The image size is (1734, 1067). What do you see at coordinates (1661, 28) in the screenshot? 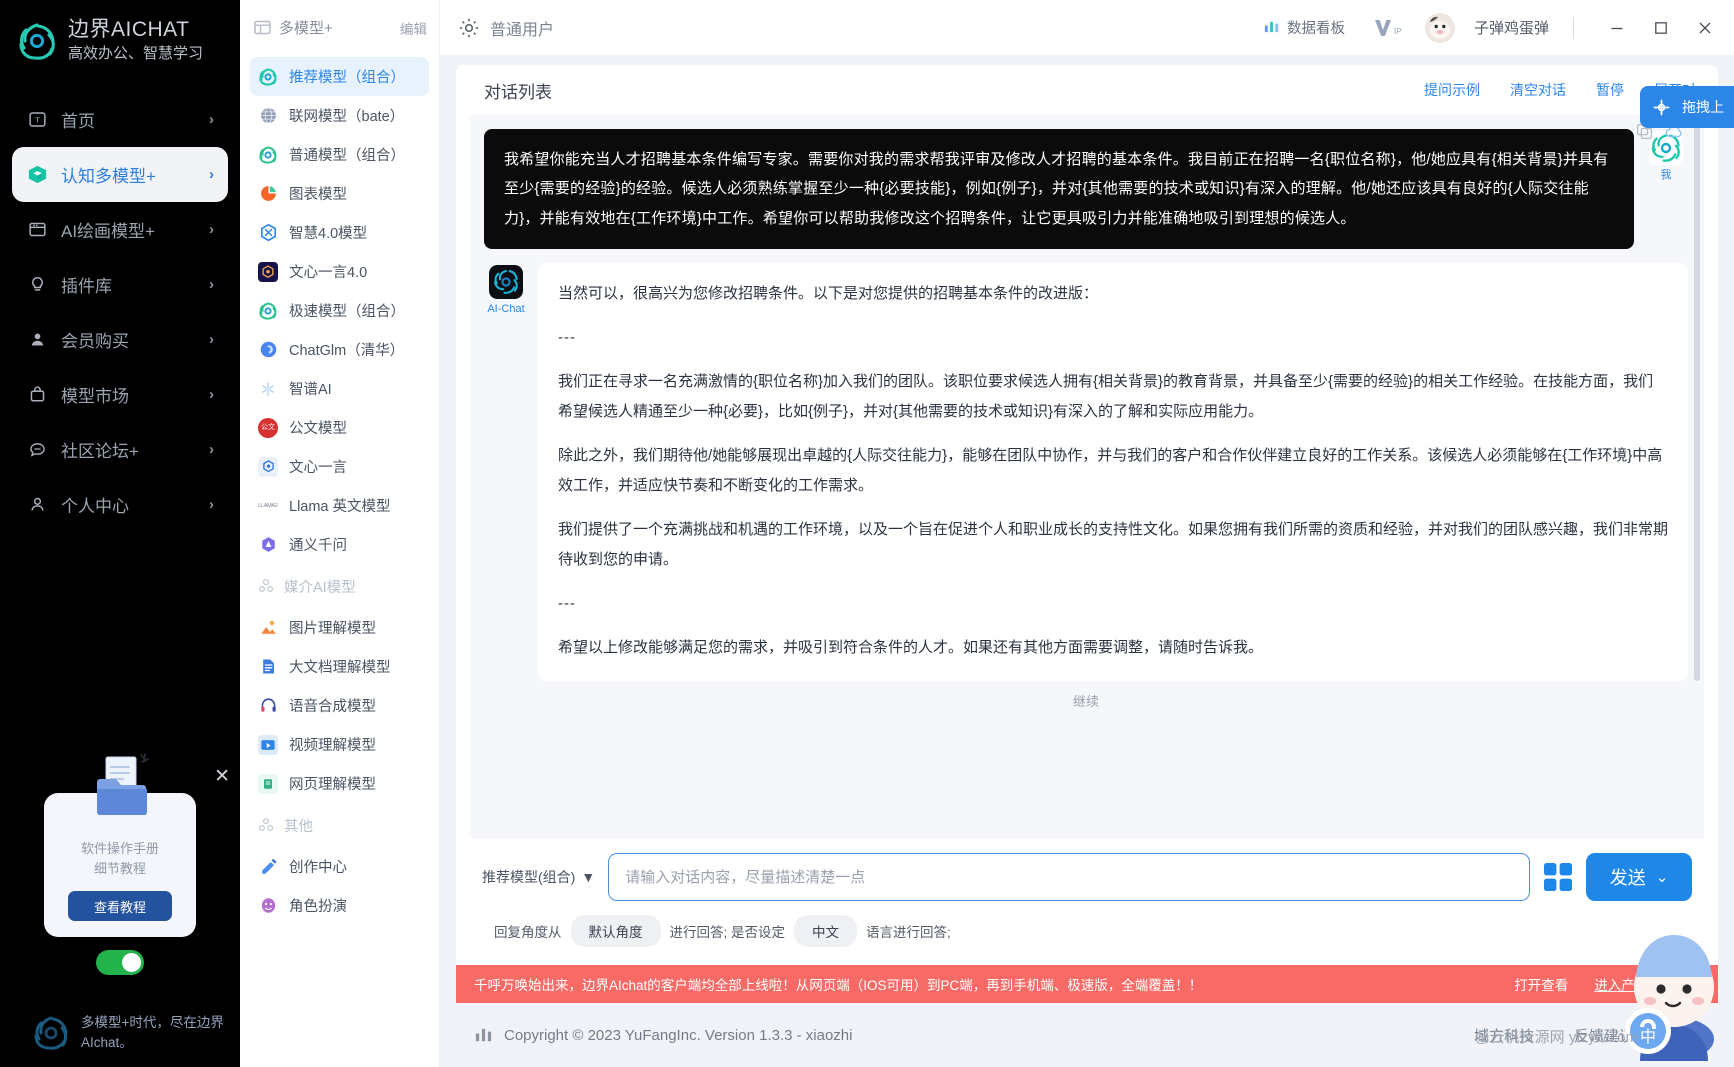
I see `maximize-icon` at bounding box center [1661, 28].